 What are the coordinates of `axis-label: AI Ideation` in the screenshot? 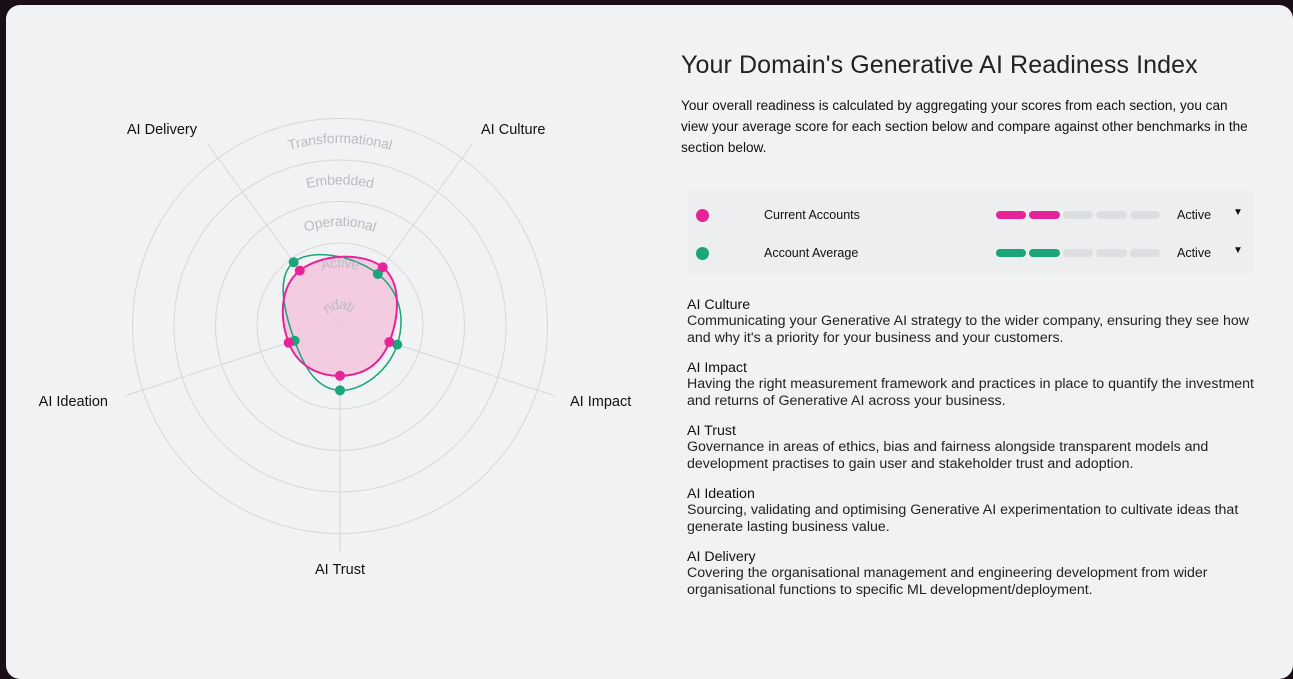 It's located at (73, 402).